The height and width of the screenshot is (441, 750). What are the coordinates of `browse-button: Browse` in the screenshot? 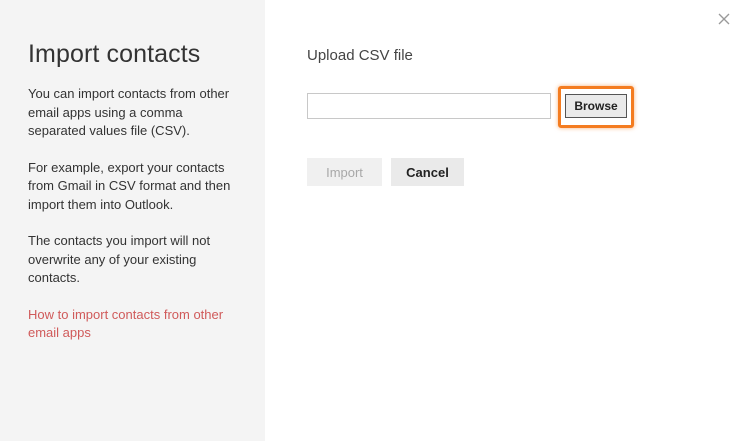 It's located at (596, 106).